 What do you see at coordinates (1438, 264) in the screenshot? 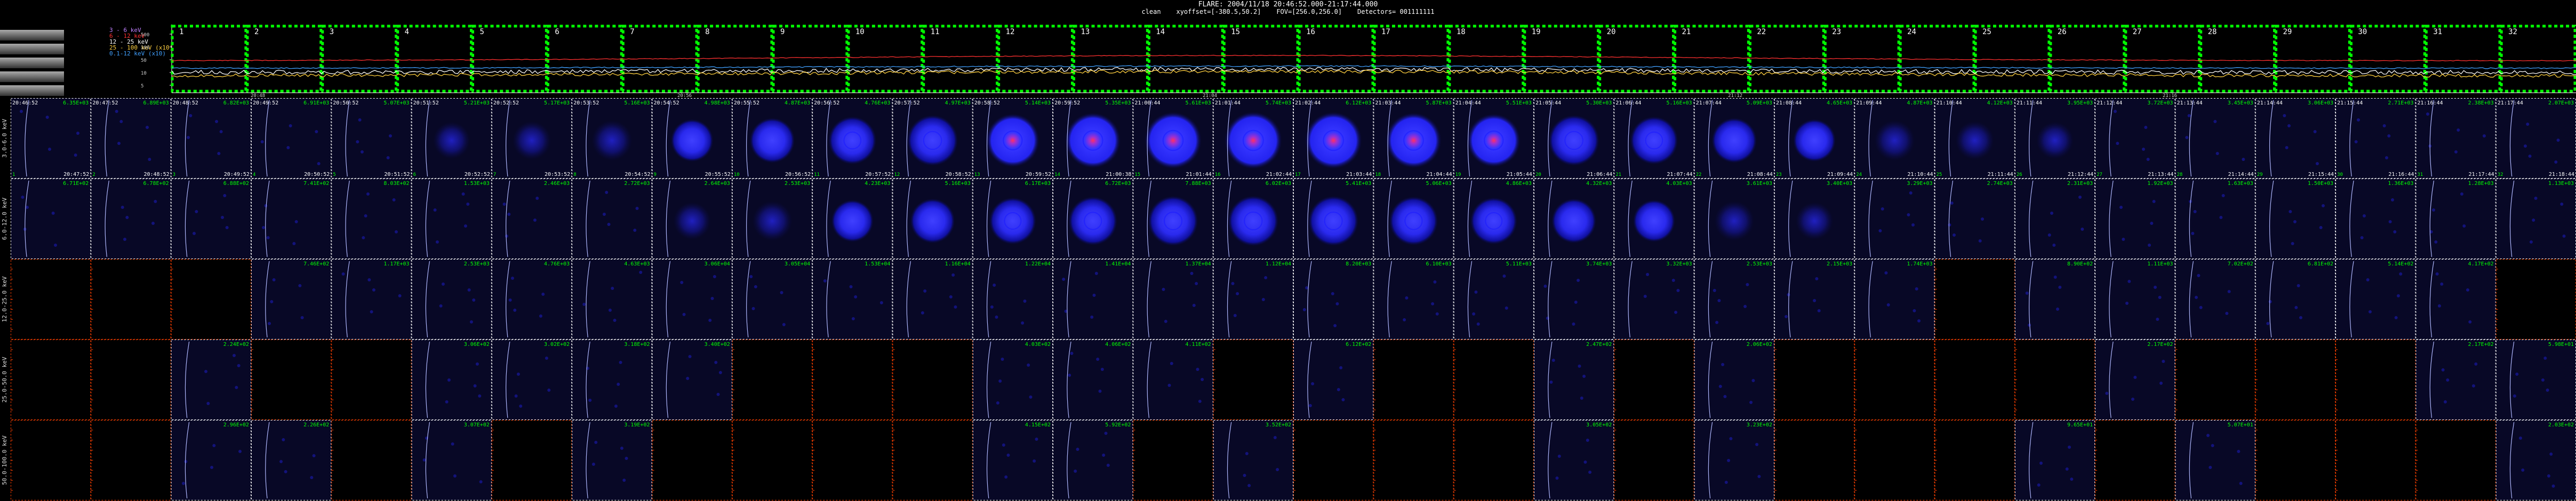
I see `max-value-label: 6.10E+03` at bounding box center [1438, 264].